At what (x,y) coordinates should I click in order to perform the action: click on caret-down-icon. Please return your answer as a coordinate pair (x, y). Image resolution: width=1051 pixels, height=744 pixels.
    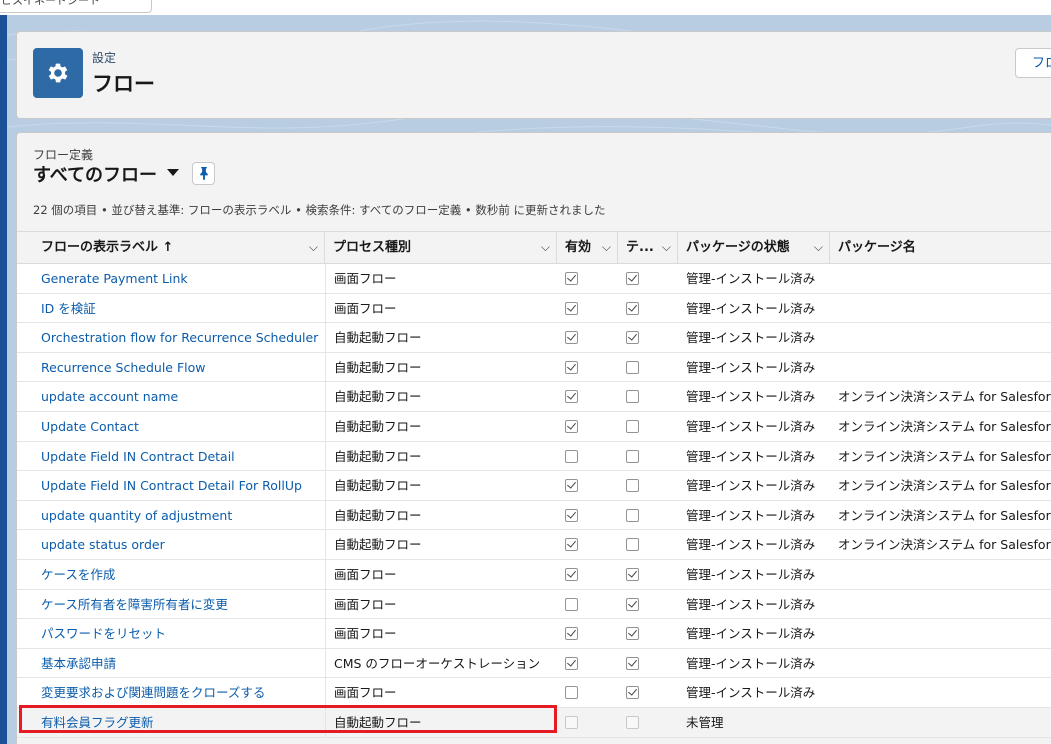
    Looking at the image, I should click on (173, 172).